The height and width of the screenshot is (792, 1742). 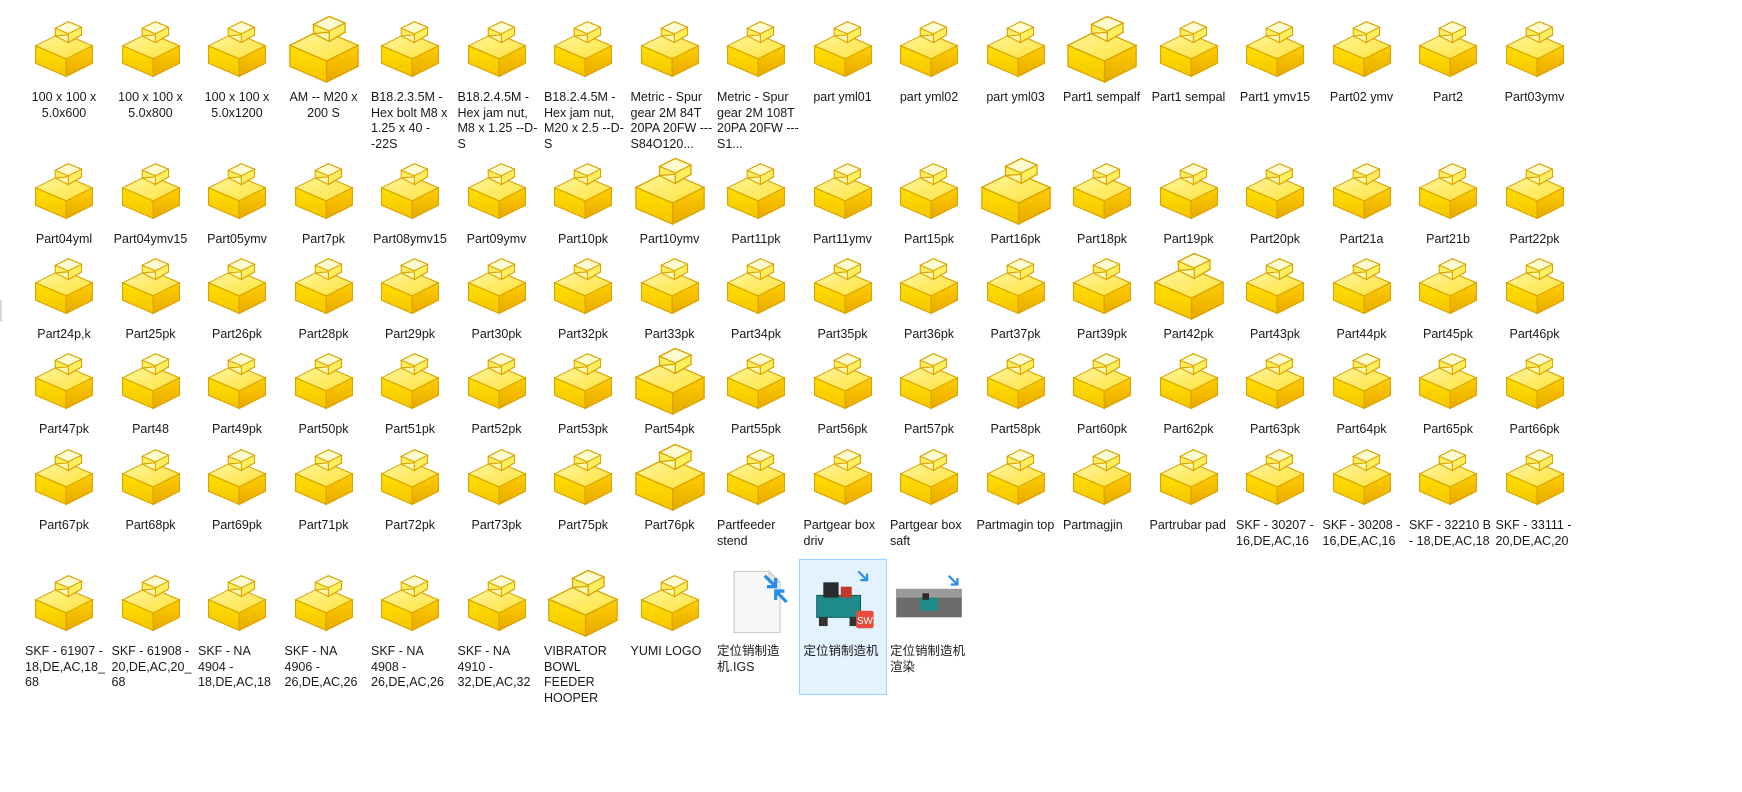 I want to click on file-name-label: SKF - NA 4906 - 26,DE,AC,26, so click(x=321, y=666).